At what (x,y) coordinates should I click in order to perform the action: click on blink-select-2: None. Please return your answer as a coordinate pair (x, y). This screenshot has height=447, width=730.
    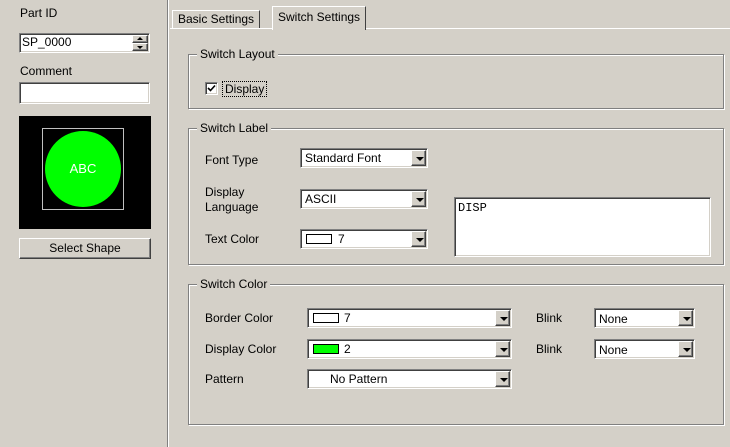
    Looking at the image, I should click on (644, 349).